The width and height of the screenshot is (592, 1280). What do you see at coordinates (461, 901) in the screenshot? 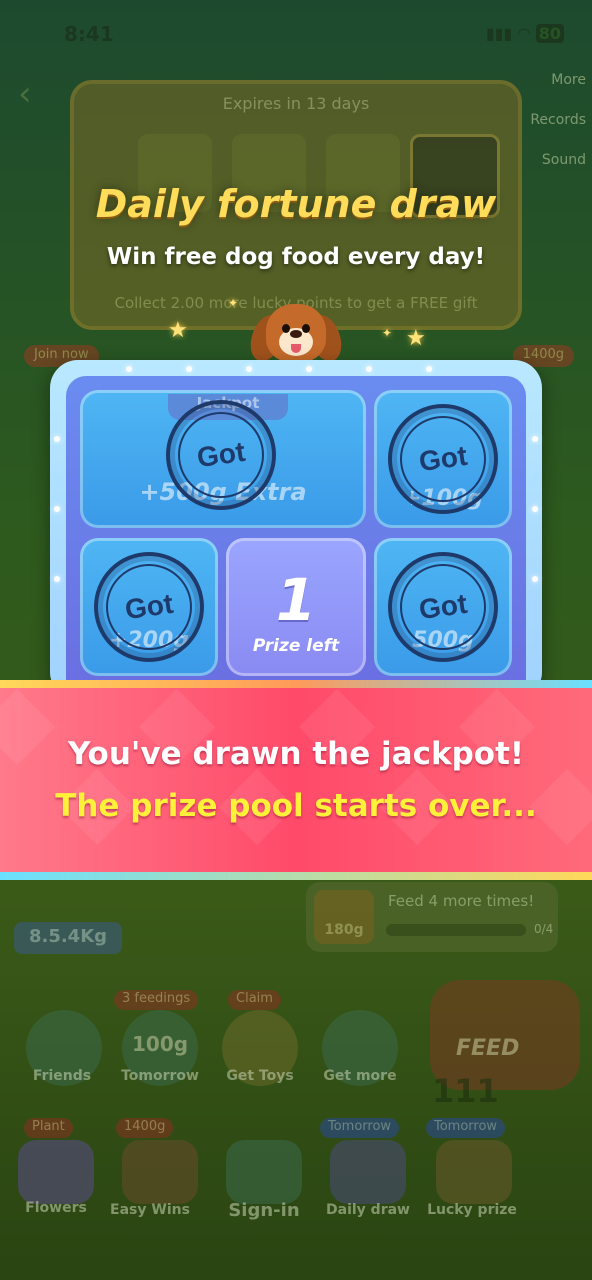
I see `feed-hint: Feed 4 more times!` at bounding box center [461, 901].